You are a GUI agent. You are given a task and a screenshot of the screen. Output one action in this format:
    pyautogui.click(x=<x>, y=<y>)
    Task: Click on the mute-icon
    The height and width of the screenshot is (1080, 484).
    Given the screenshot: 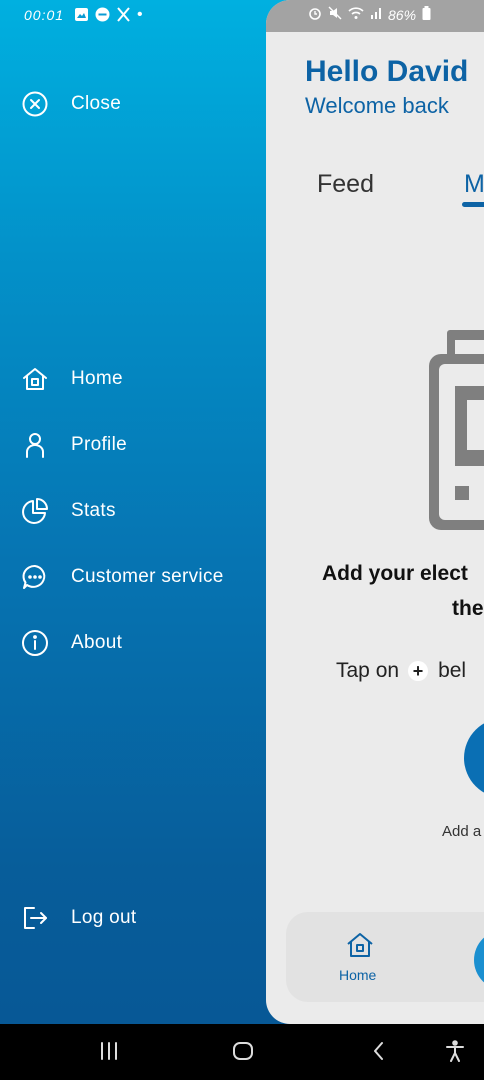 What is the action you would take?
    pyautogui.click(x=335, y=14)
    